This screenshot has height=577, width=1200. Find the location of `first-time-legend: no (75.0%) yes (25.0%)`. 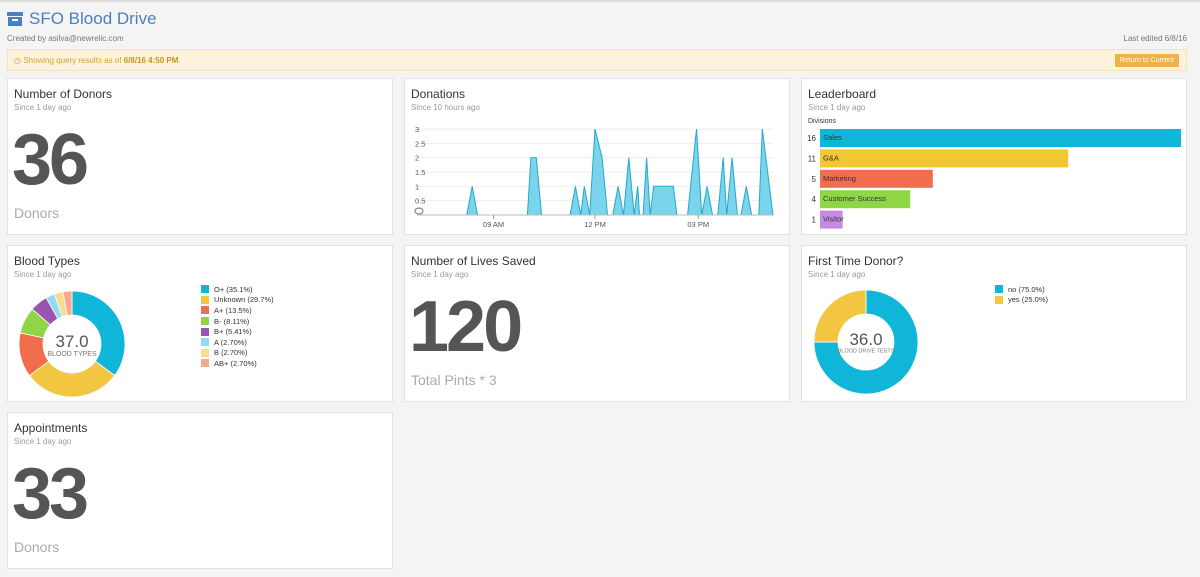

first-time-legend: no (75.0%) yes (25.0%) is located at coordinates (1021, 294).